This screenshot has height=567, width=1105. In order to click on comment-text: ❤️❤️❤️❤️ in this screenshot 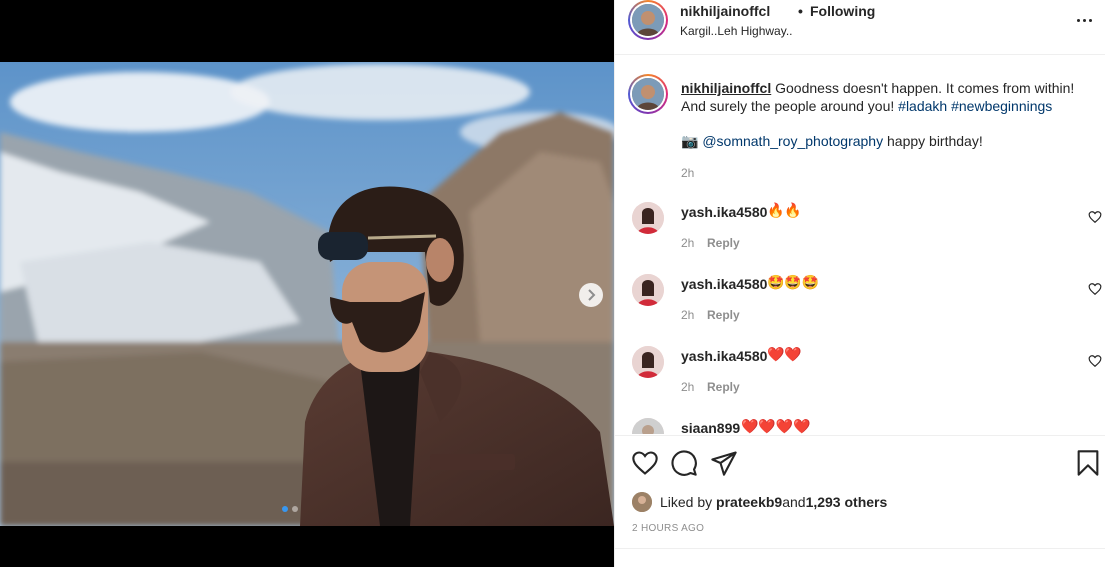, I will do `click(776, 426)`.